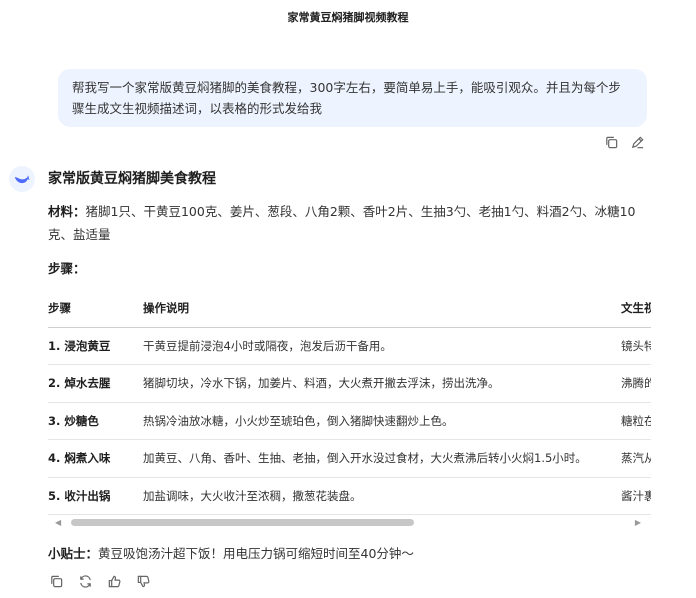  What do you see at coordinates (382, 309) in the screenshot?
I see `column-header-description: 操作说明` at bounding box center [382, 309].